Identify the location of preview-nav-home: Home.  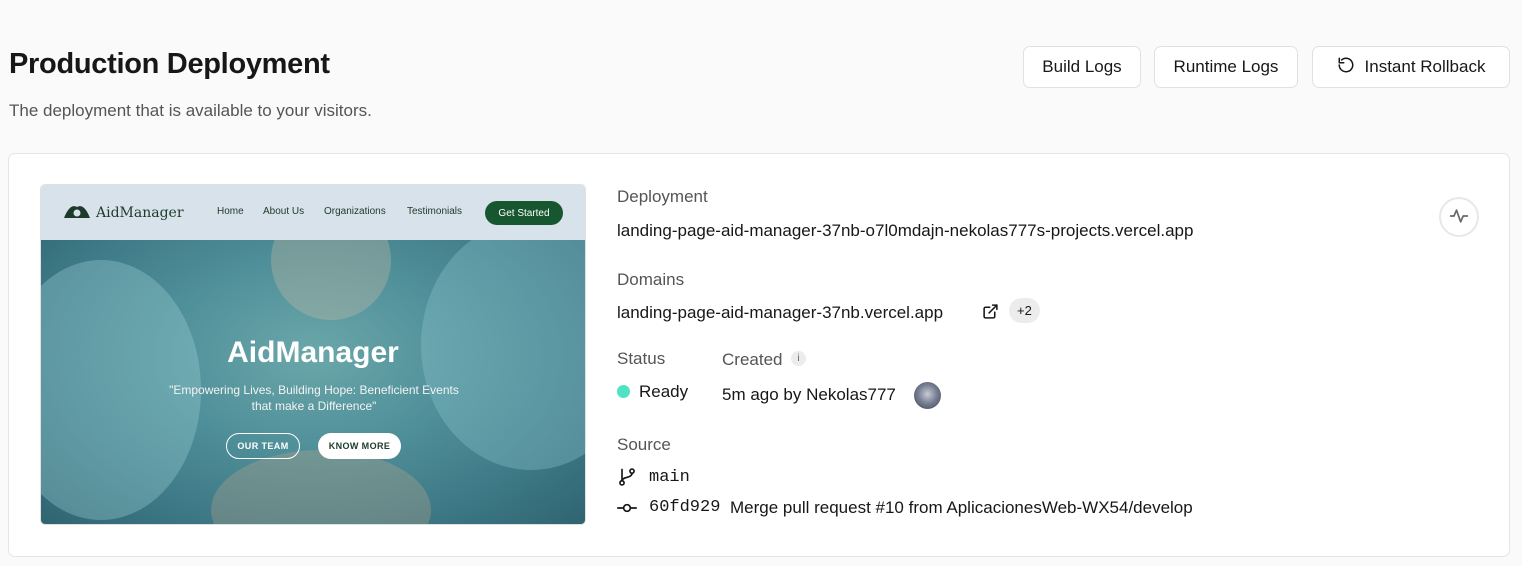
(230, 211).